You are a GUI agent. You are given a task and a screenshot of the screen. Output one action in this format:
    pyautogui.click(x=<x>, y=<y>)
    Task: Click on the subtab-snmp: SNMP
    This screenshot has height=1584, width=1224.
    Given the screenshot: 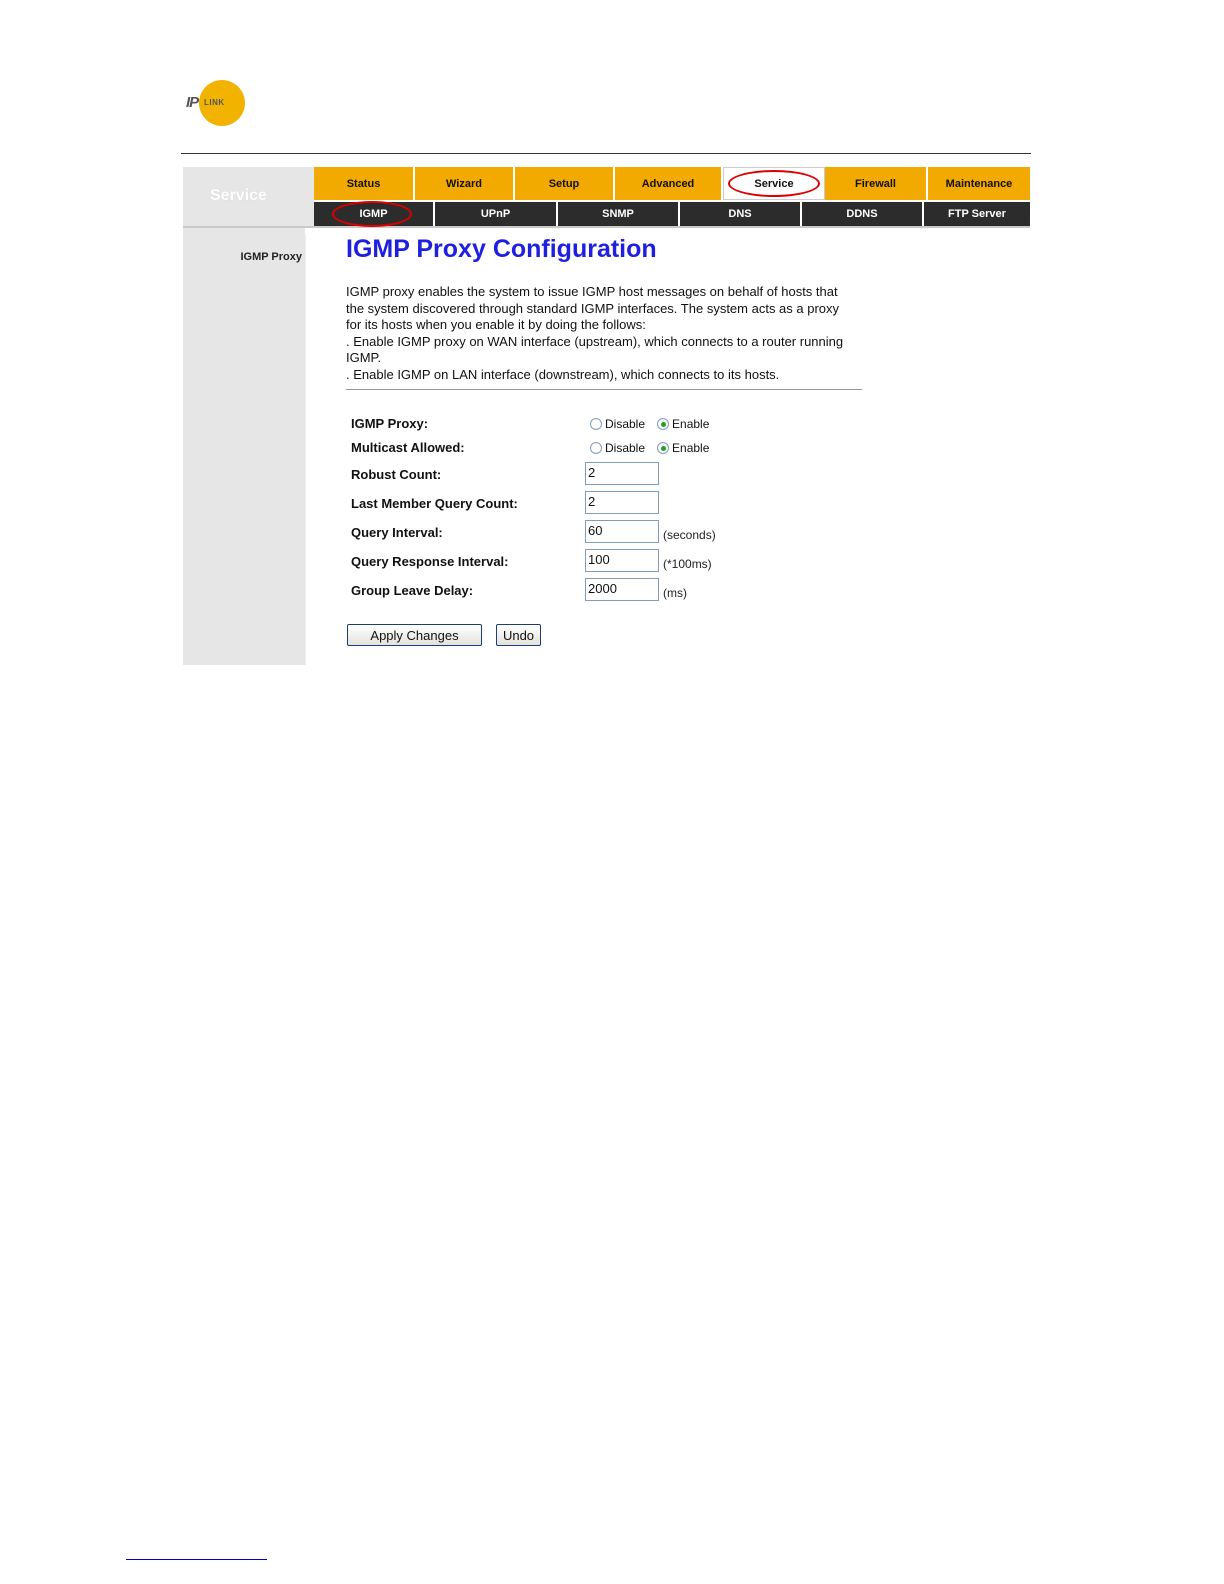 What is the action you would take?
    pyautogui.click(x=619, y=214)
    